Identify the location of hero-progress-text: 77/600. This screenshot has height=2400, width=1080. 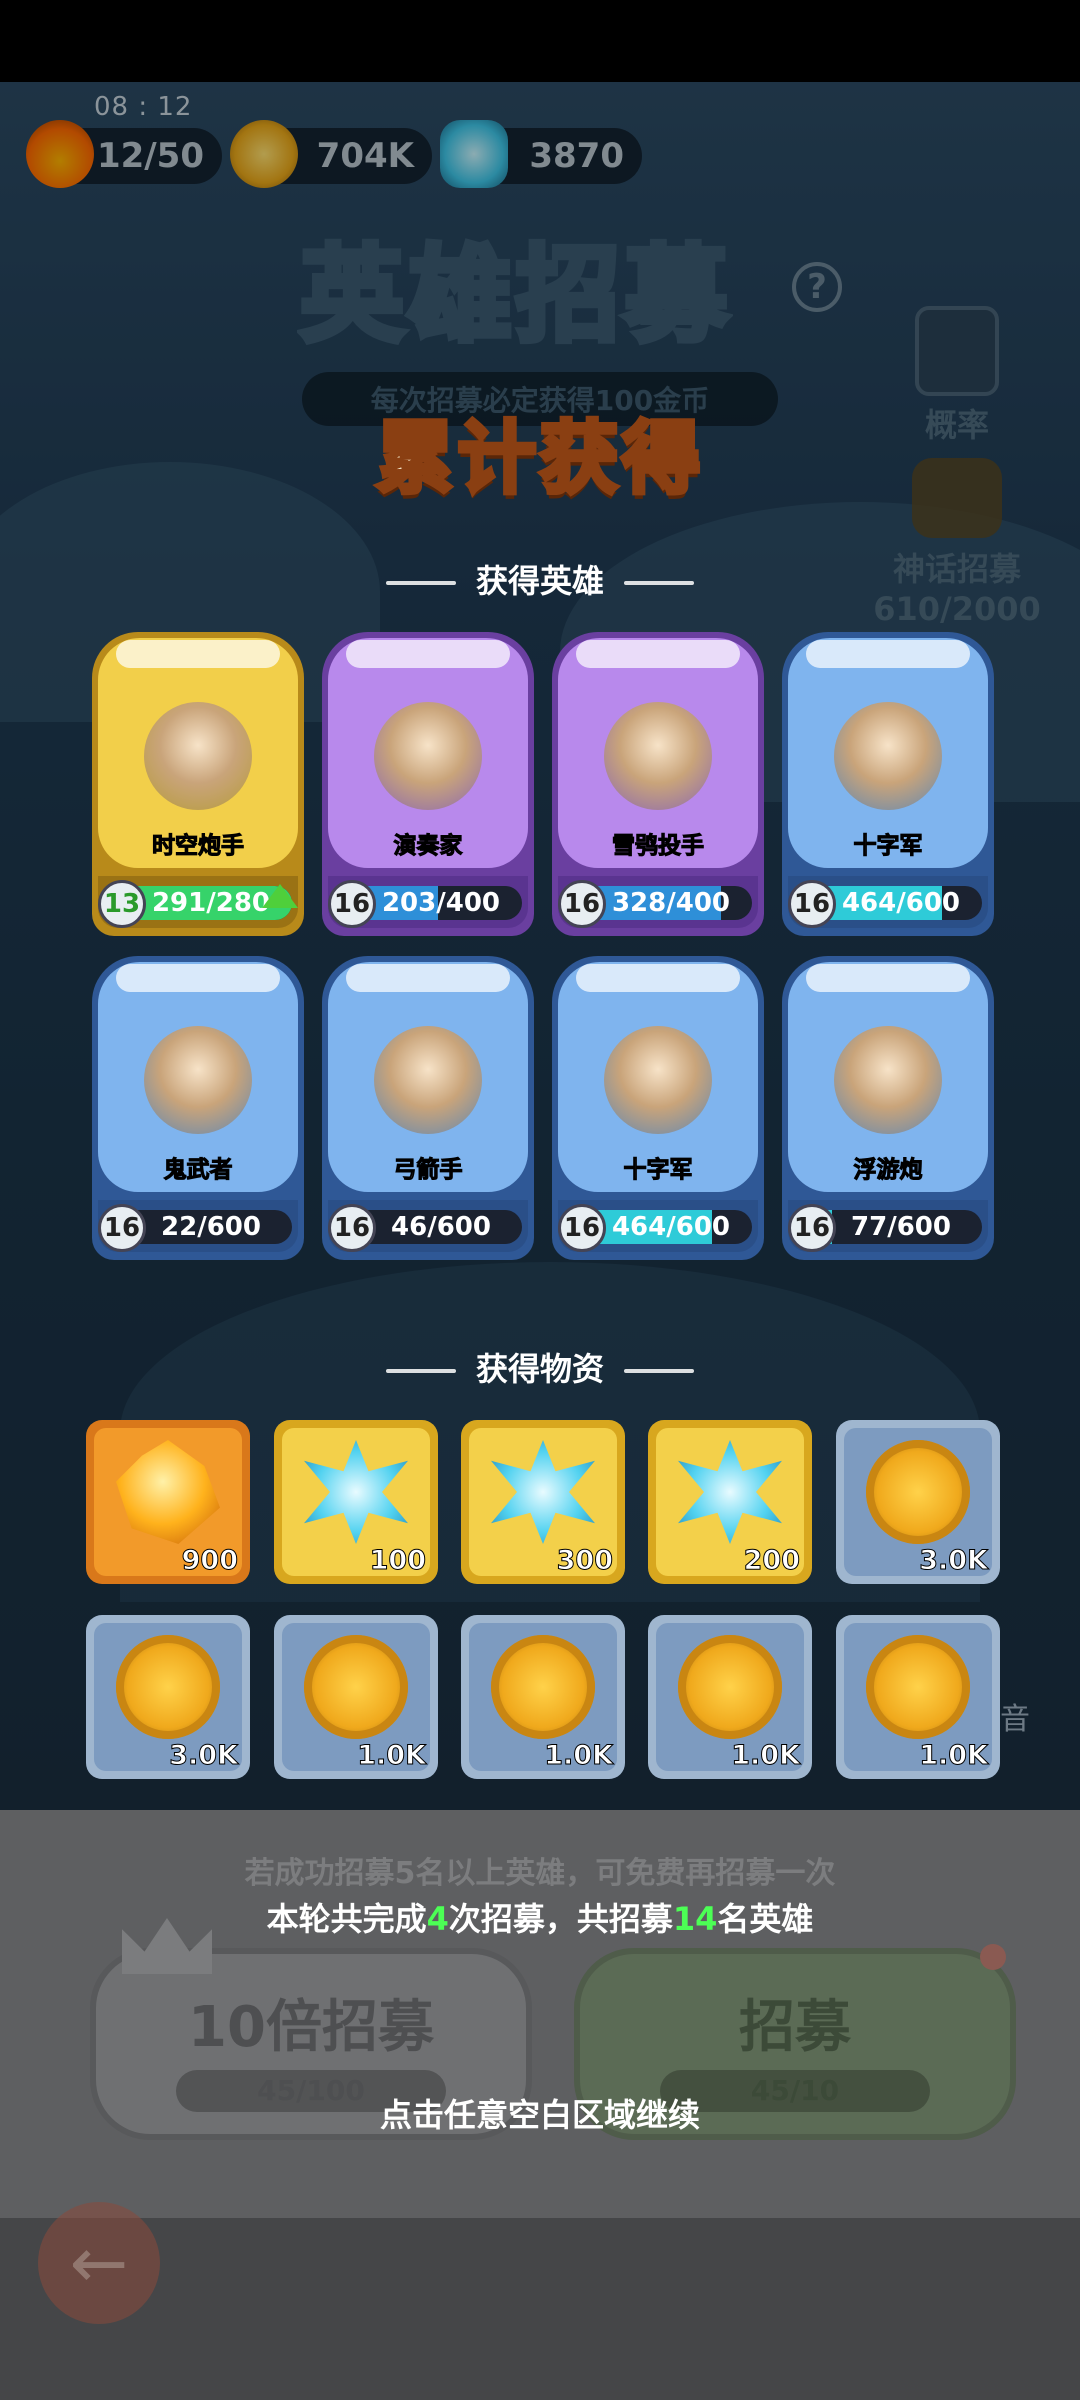
(901, 1227).